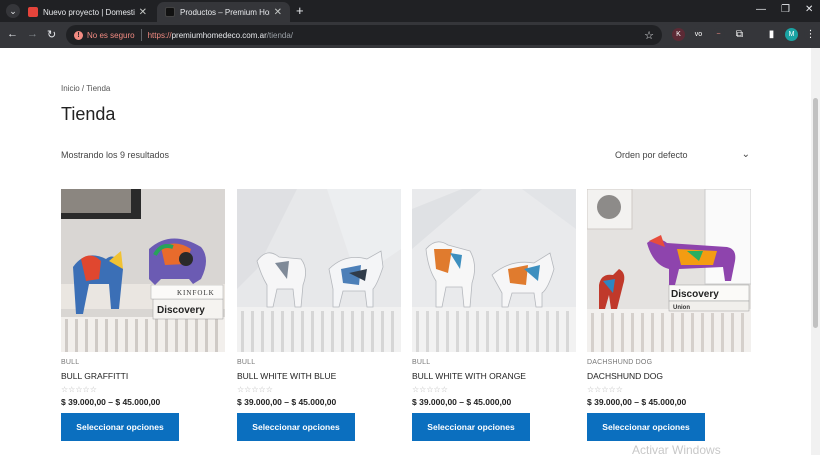 The height and width of the screenshot is (457, 820). What do you see at coordinates (739, 34) in the screenshot?
I see `extensions-puzzle-icon: ⧉` at bounding box center [739, 34].